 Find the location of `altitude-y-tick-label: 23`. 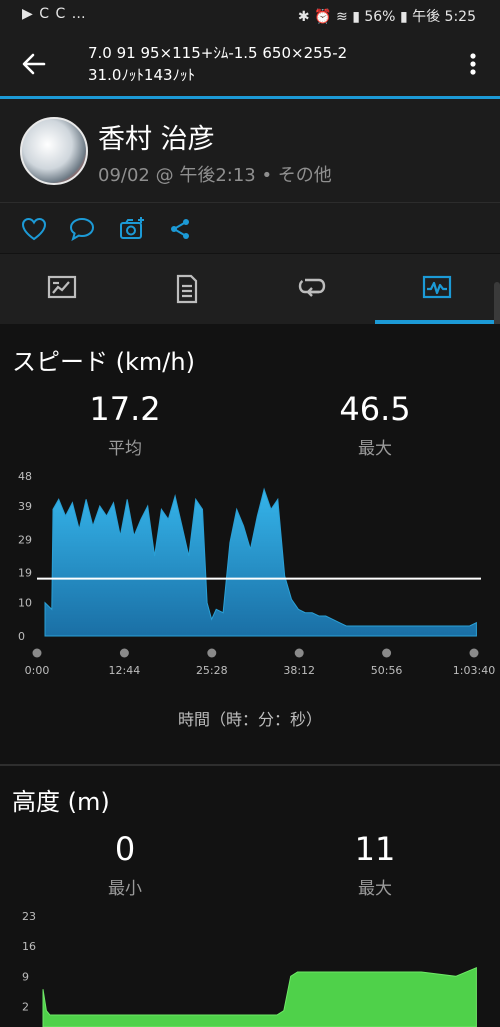

altitude-y-tick-label: 23 is located at coordinates (29, 916).